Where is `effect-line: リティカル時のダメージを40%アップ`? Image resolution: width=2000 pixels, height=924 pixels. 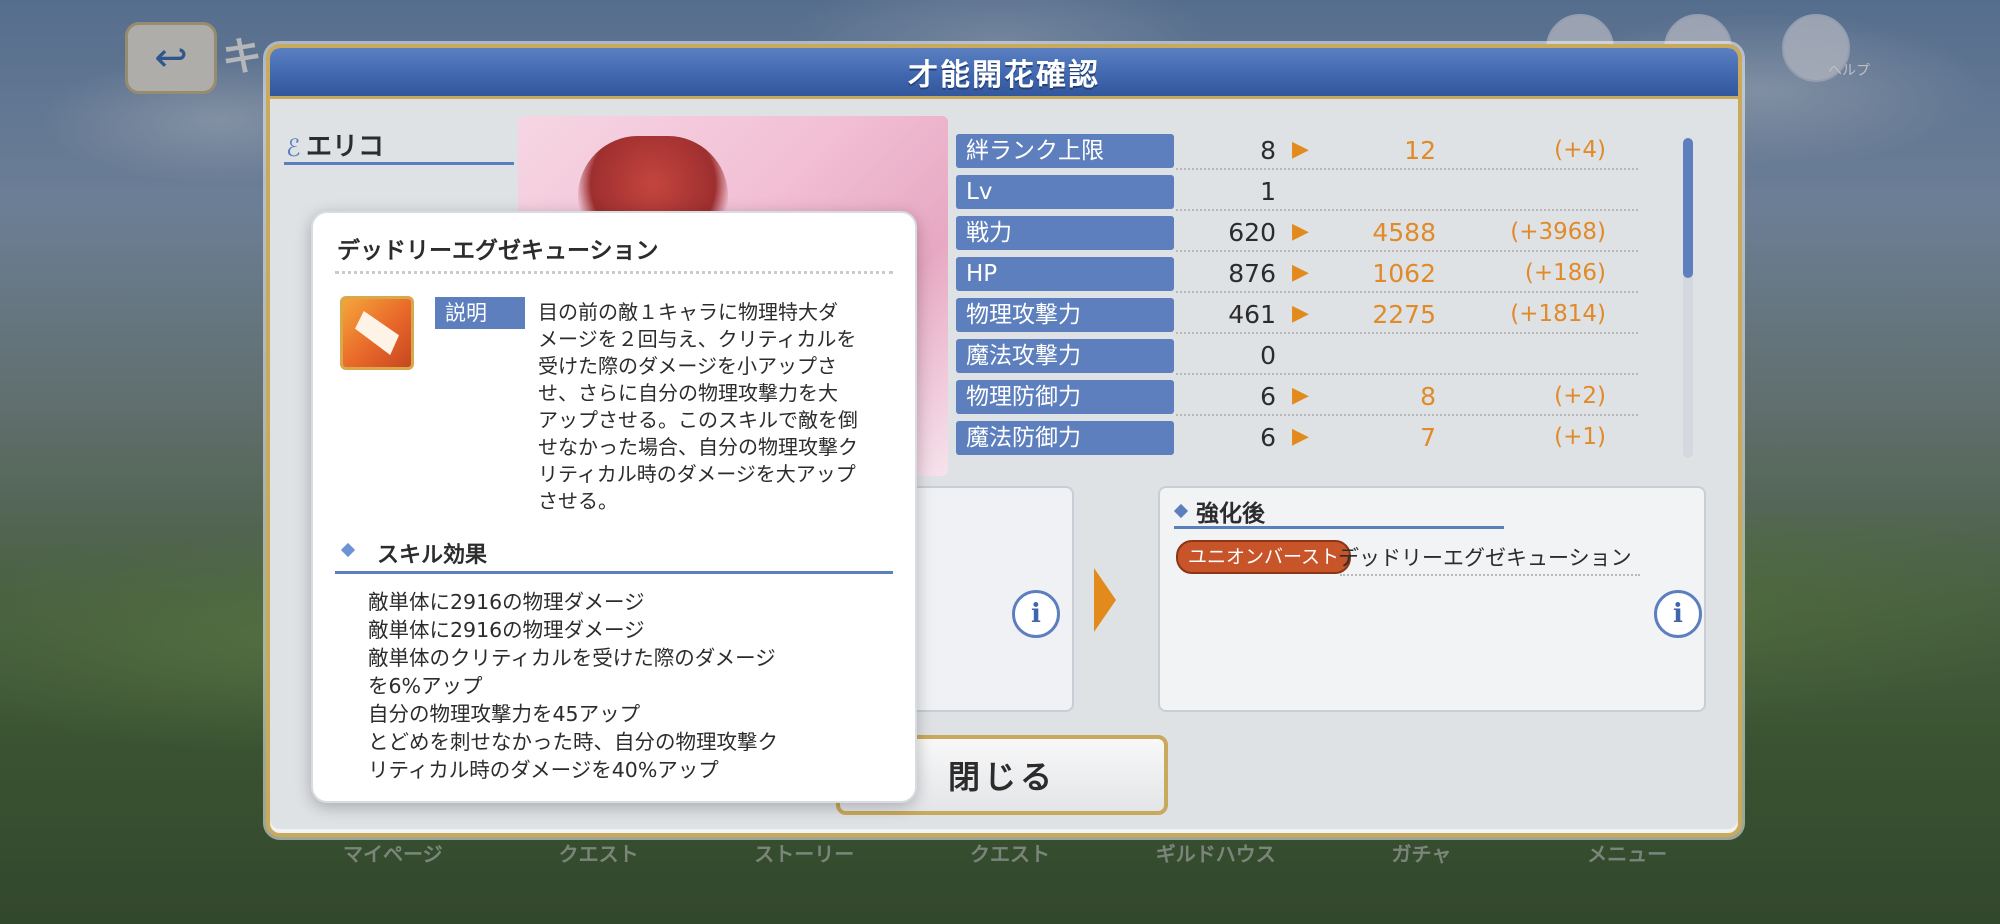 effect-line: リティカル時のダメージを40%アップ is located at coordinates (543, 770).